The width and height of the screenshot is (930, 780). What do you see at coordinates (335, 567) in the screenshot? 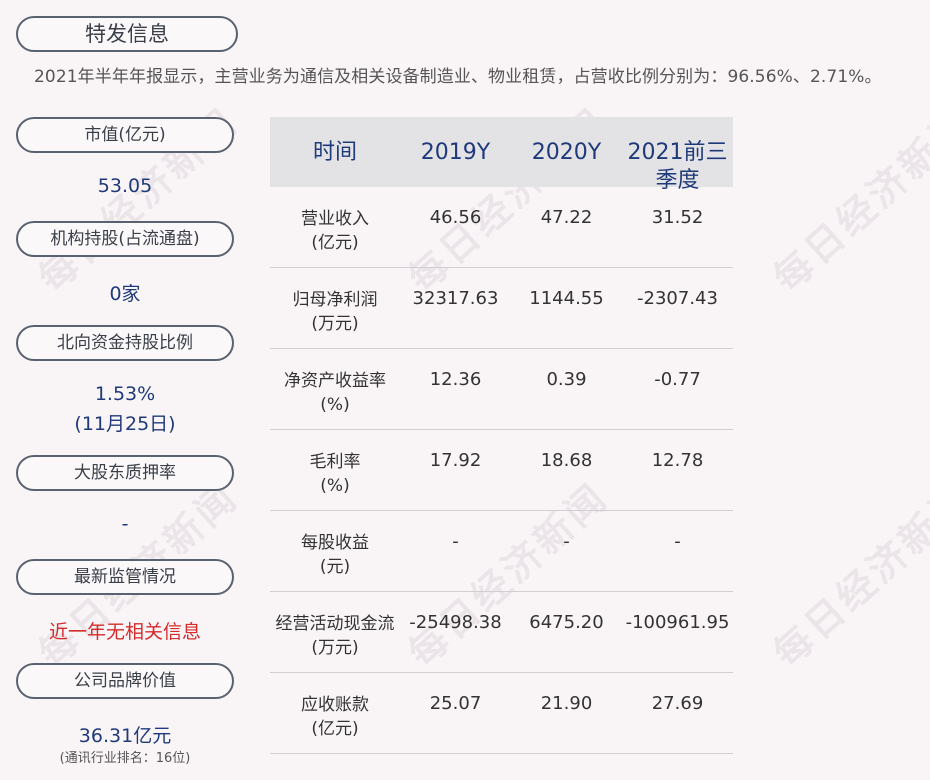
I see `row-unit: (元)` at bounding box center [335, 567].